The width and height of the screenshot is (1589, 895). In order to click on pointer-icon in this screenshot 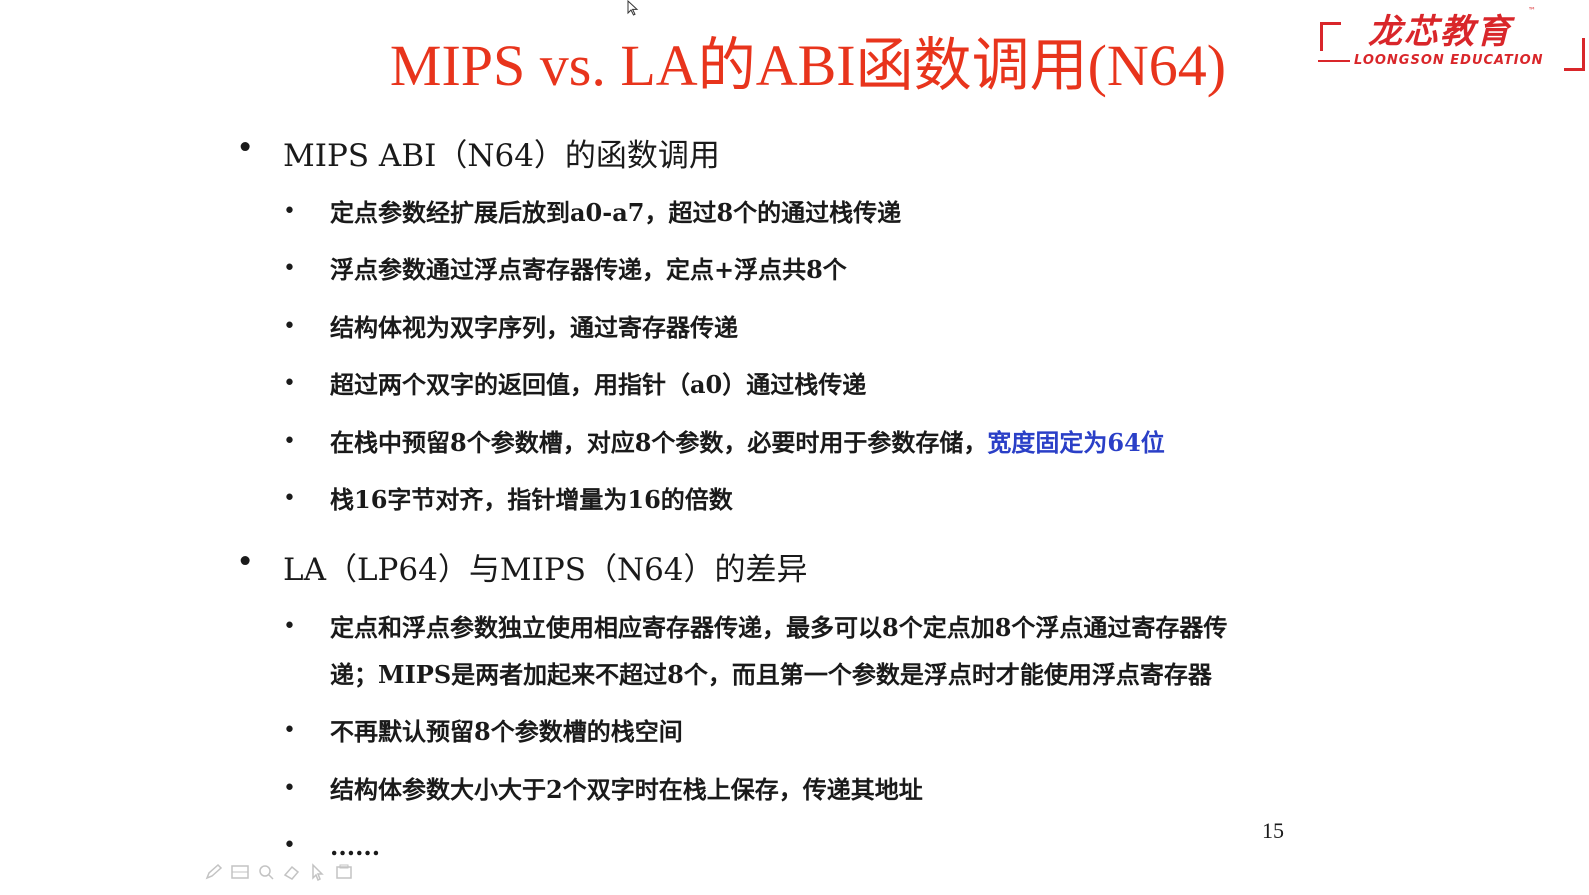, I will do `click(318, 872)`.